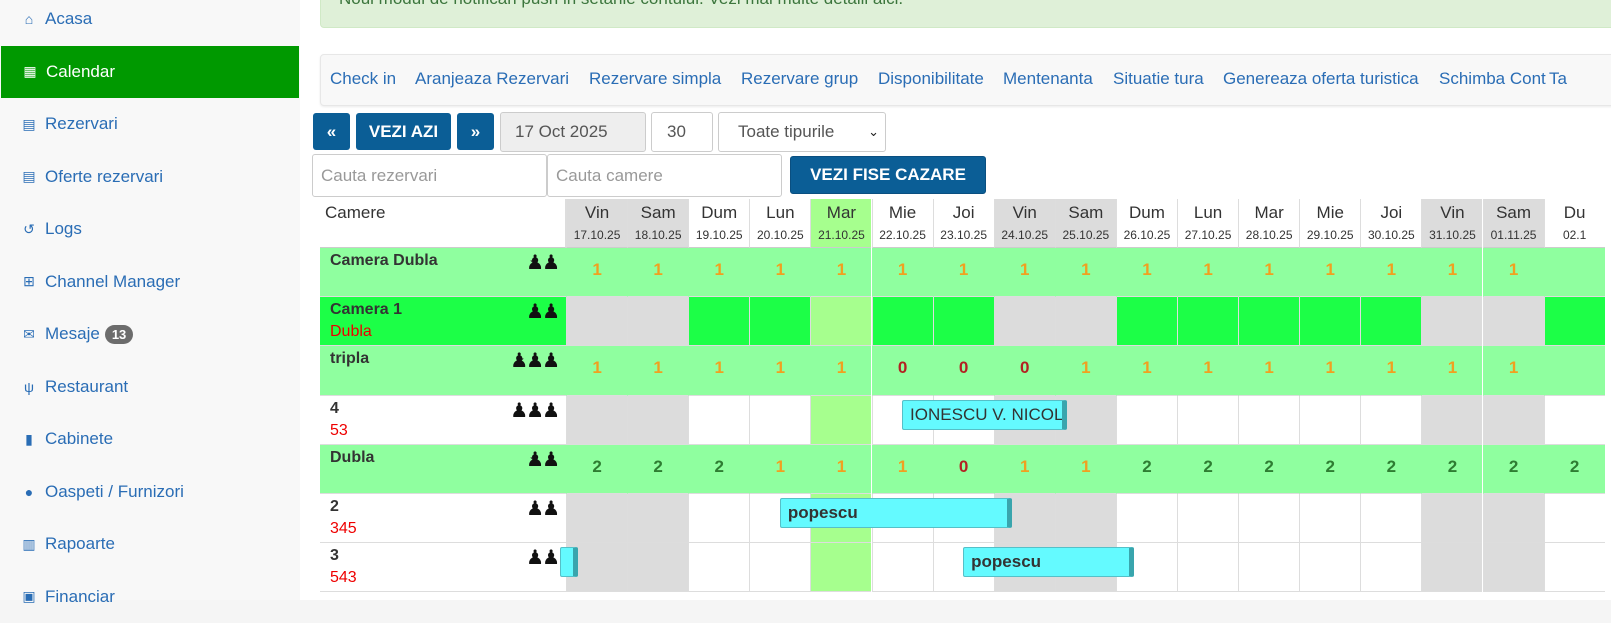  I want to click on search-rooms-input: Cauta camere, so click(664, 175).